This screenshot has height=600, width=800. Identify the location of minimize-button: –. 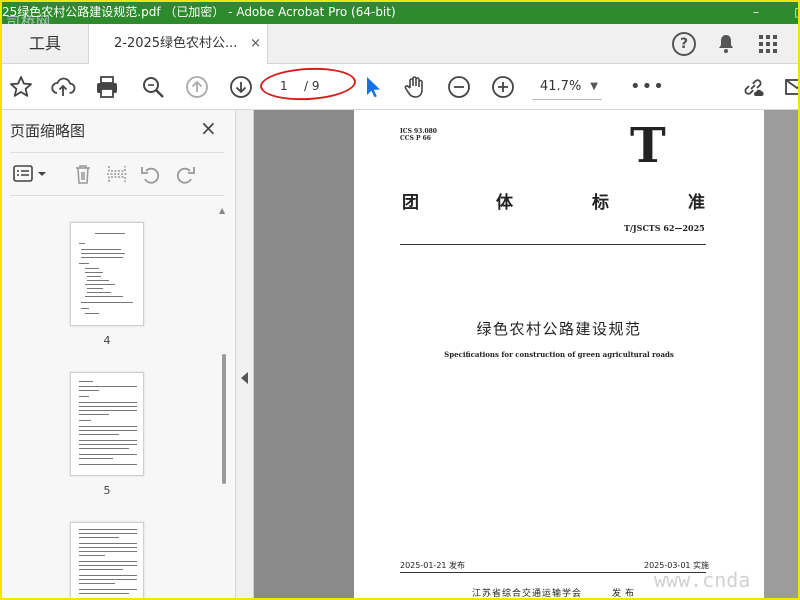
(756, 13).